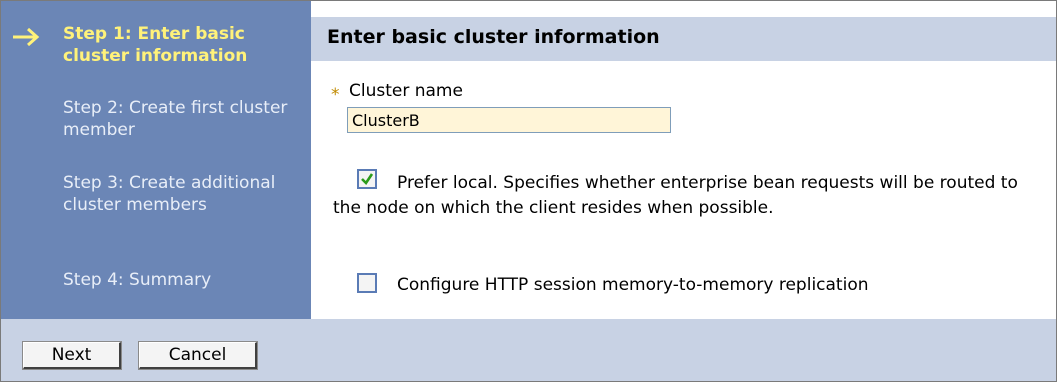  What do you see at coordinates (335, 95) in the screenshot?
I see `required-icon: *` at bounding box center [335, 95].